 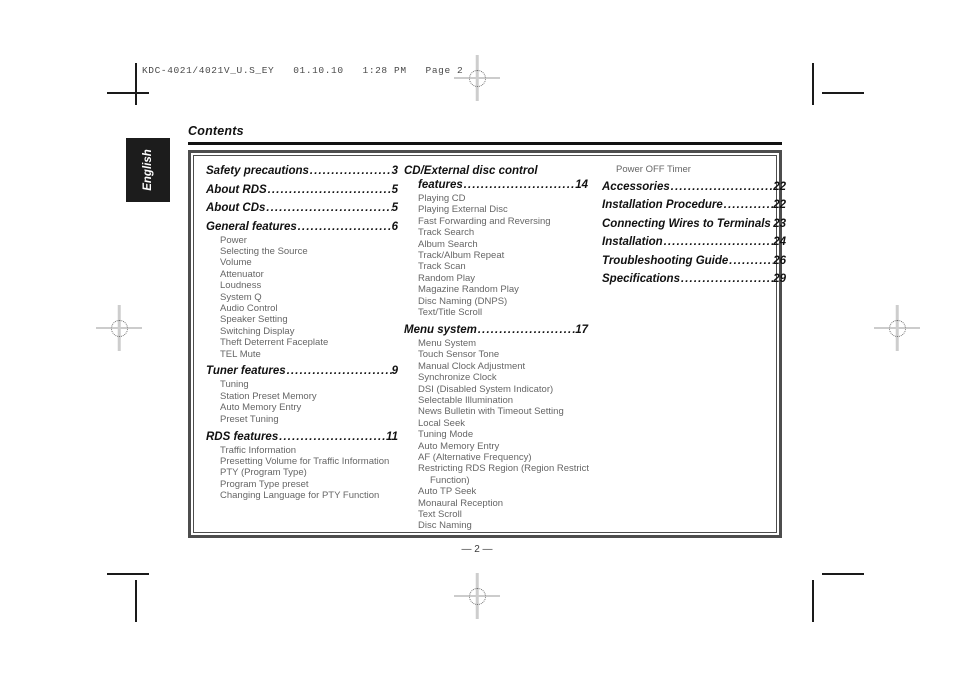 I want to click on toc-page-number: 5, so click(x=394, y=189).